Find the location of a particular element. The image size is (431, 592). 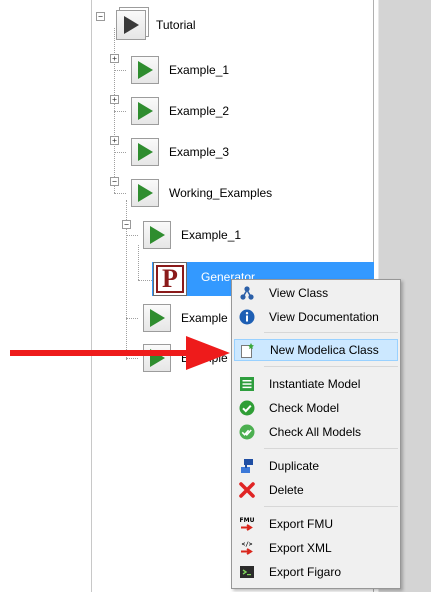

menu-item-instantiate-model: Instantiate Model is located at coordinates (316, 384).